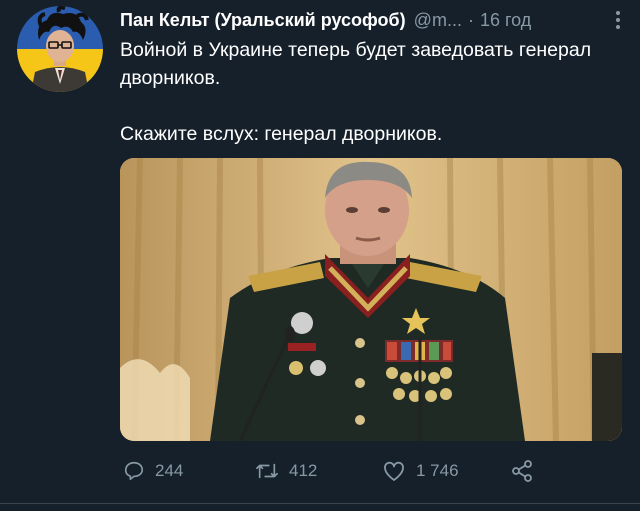  I want to click on more-icon, so click(618, 20).